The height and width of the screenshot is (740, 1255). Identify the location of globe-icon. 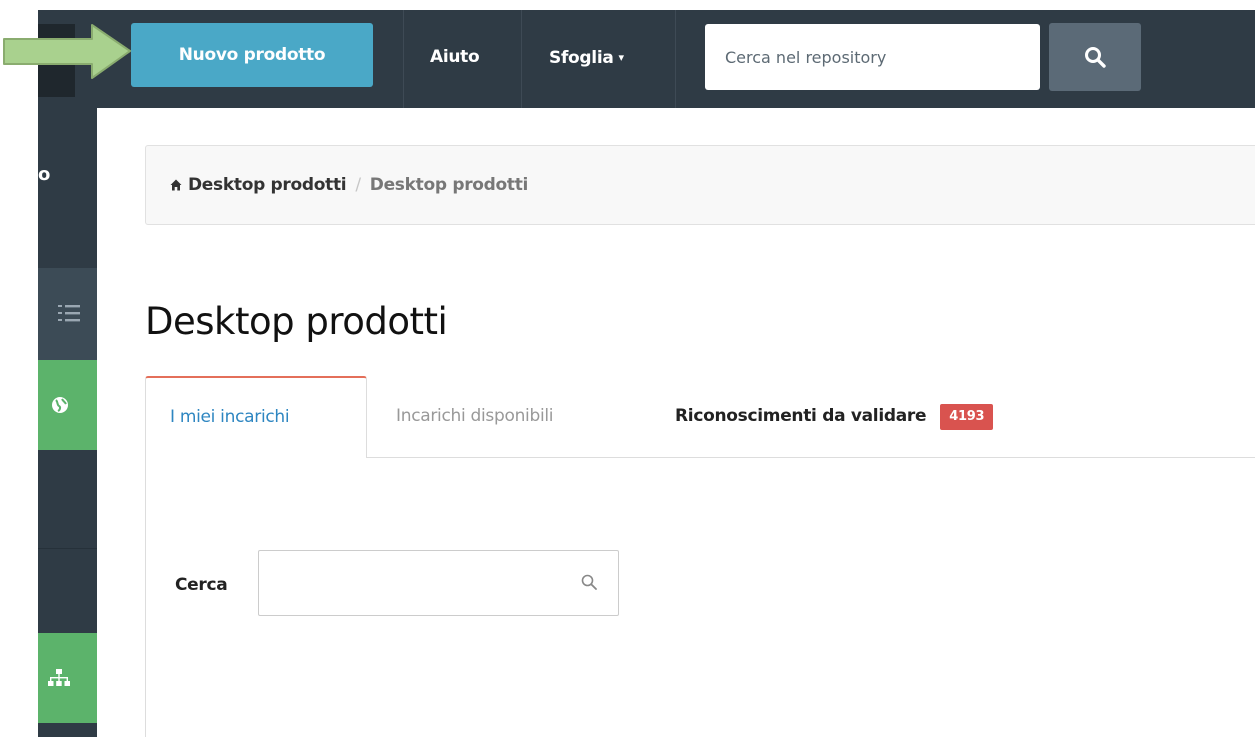
(60, 405).